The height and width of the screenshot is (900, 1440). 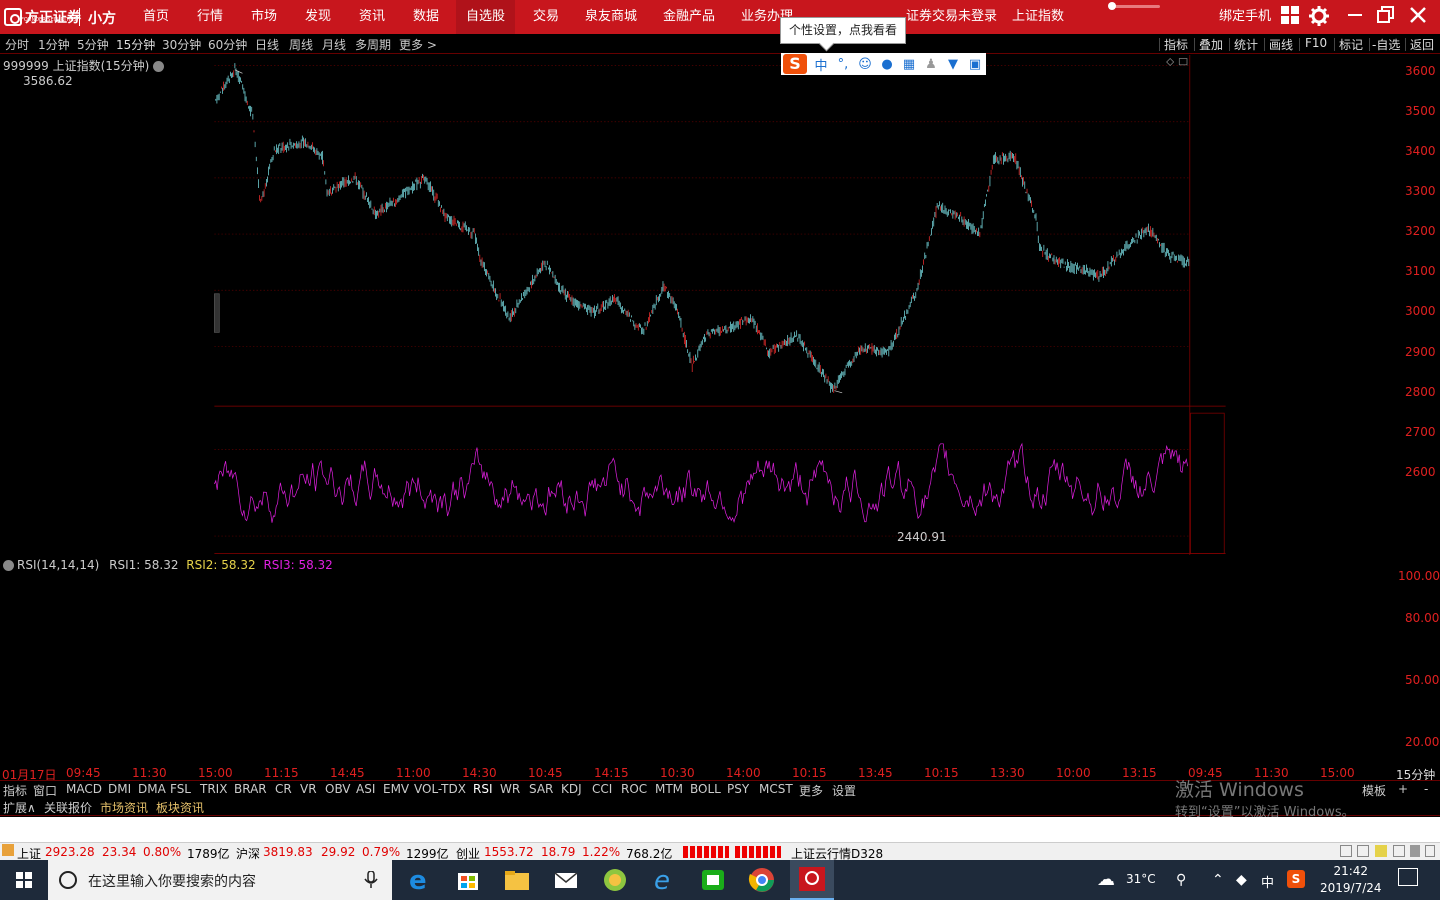 What do you see at coordinates (227, 44) in the screenshot?
I see `period-60min: 60分钟` at bounding box center [227, 44].